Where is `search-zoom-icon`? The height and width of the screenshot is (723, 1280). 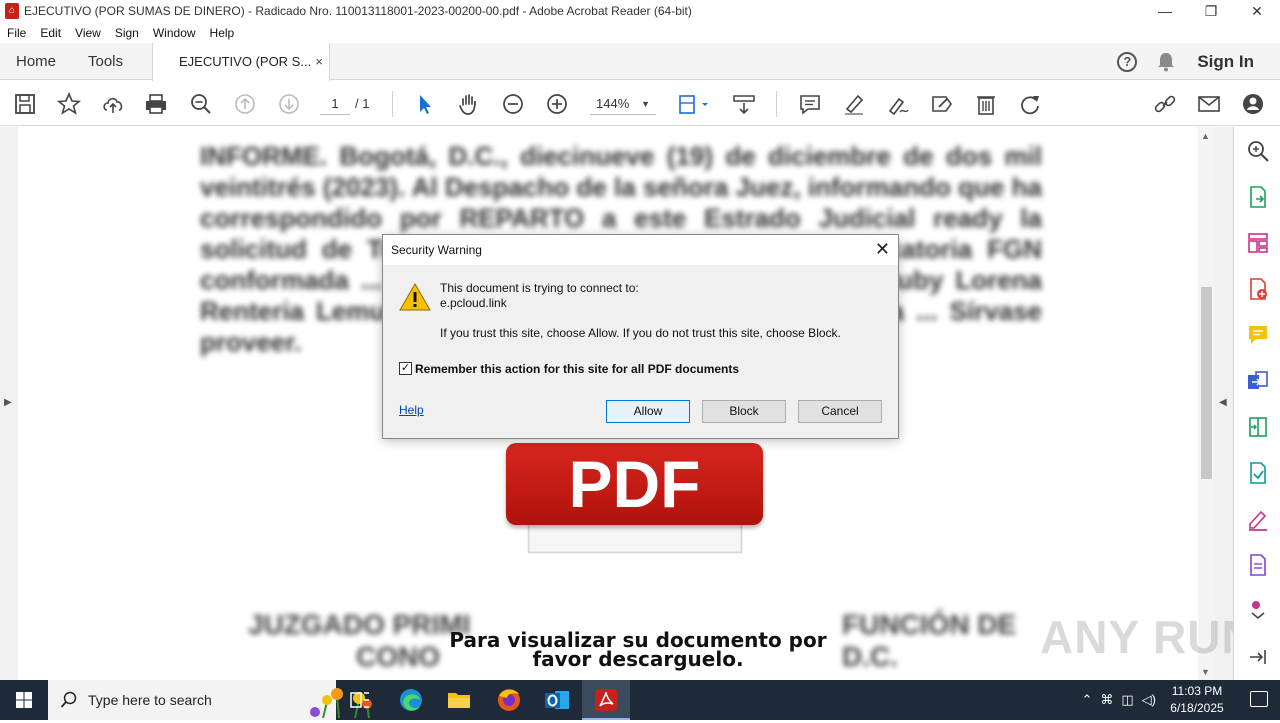 search-zoom-icon is located at coordinates (1258, 151).